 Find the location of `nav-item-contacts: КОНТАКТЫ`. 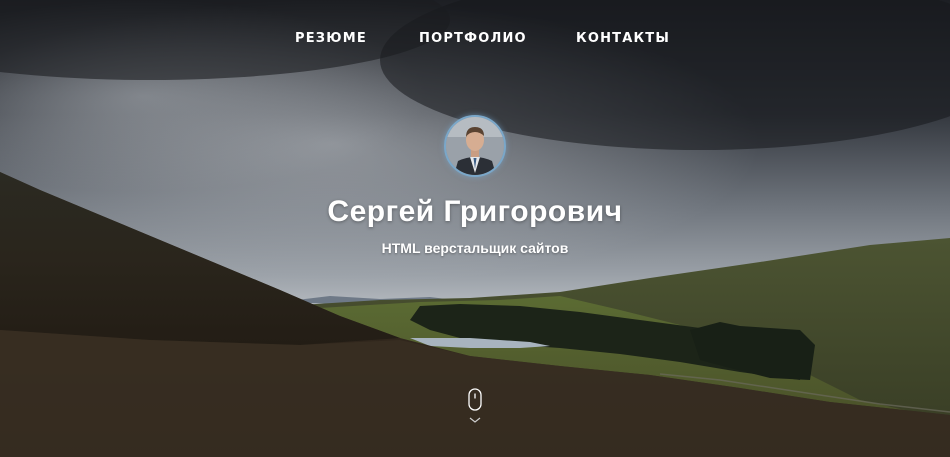

nav-item-contacts: КОНТАКТЫ is located at coordinates (623, 38).